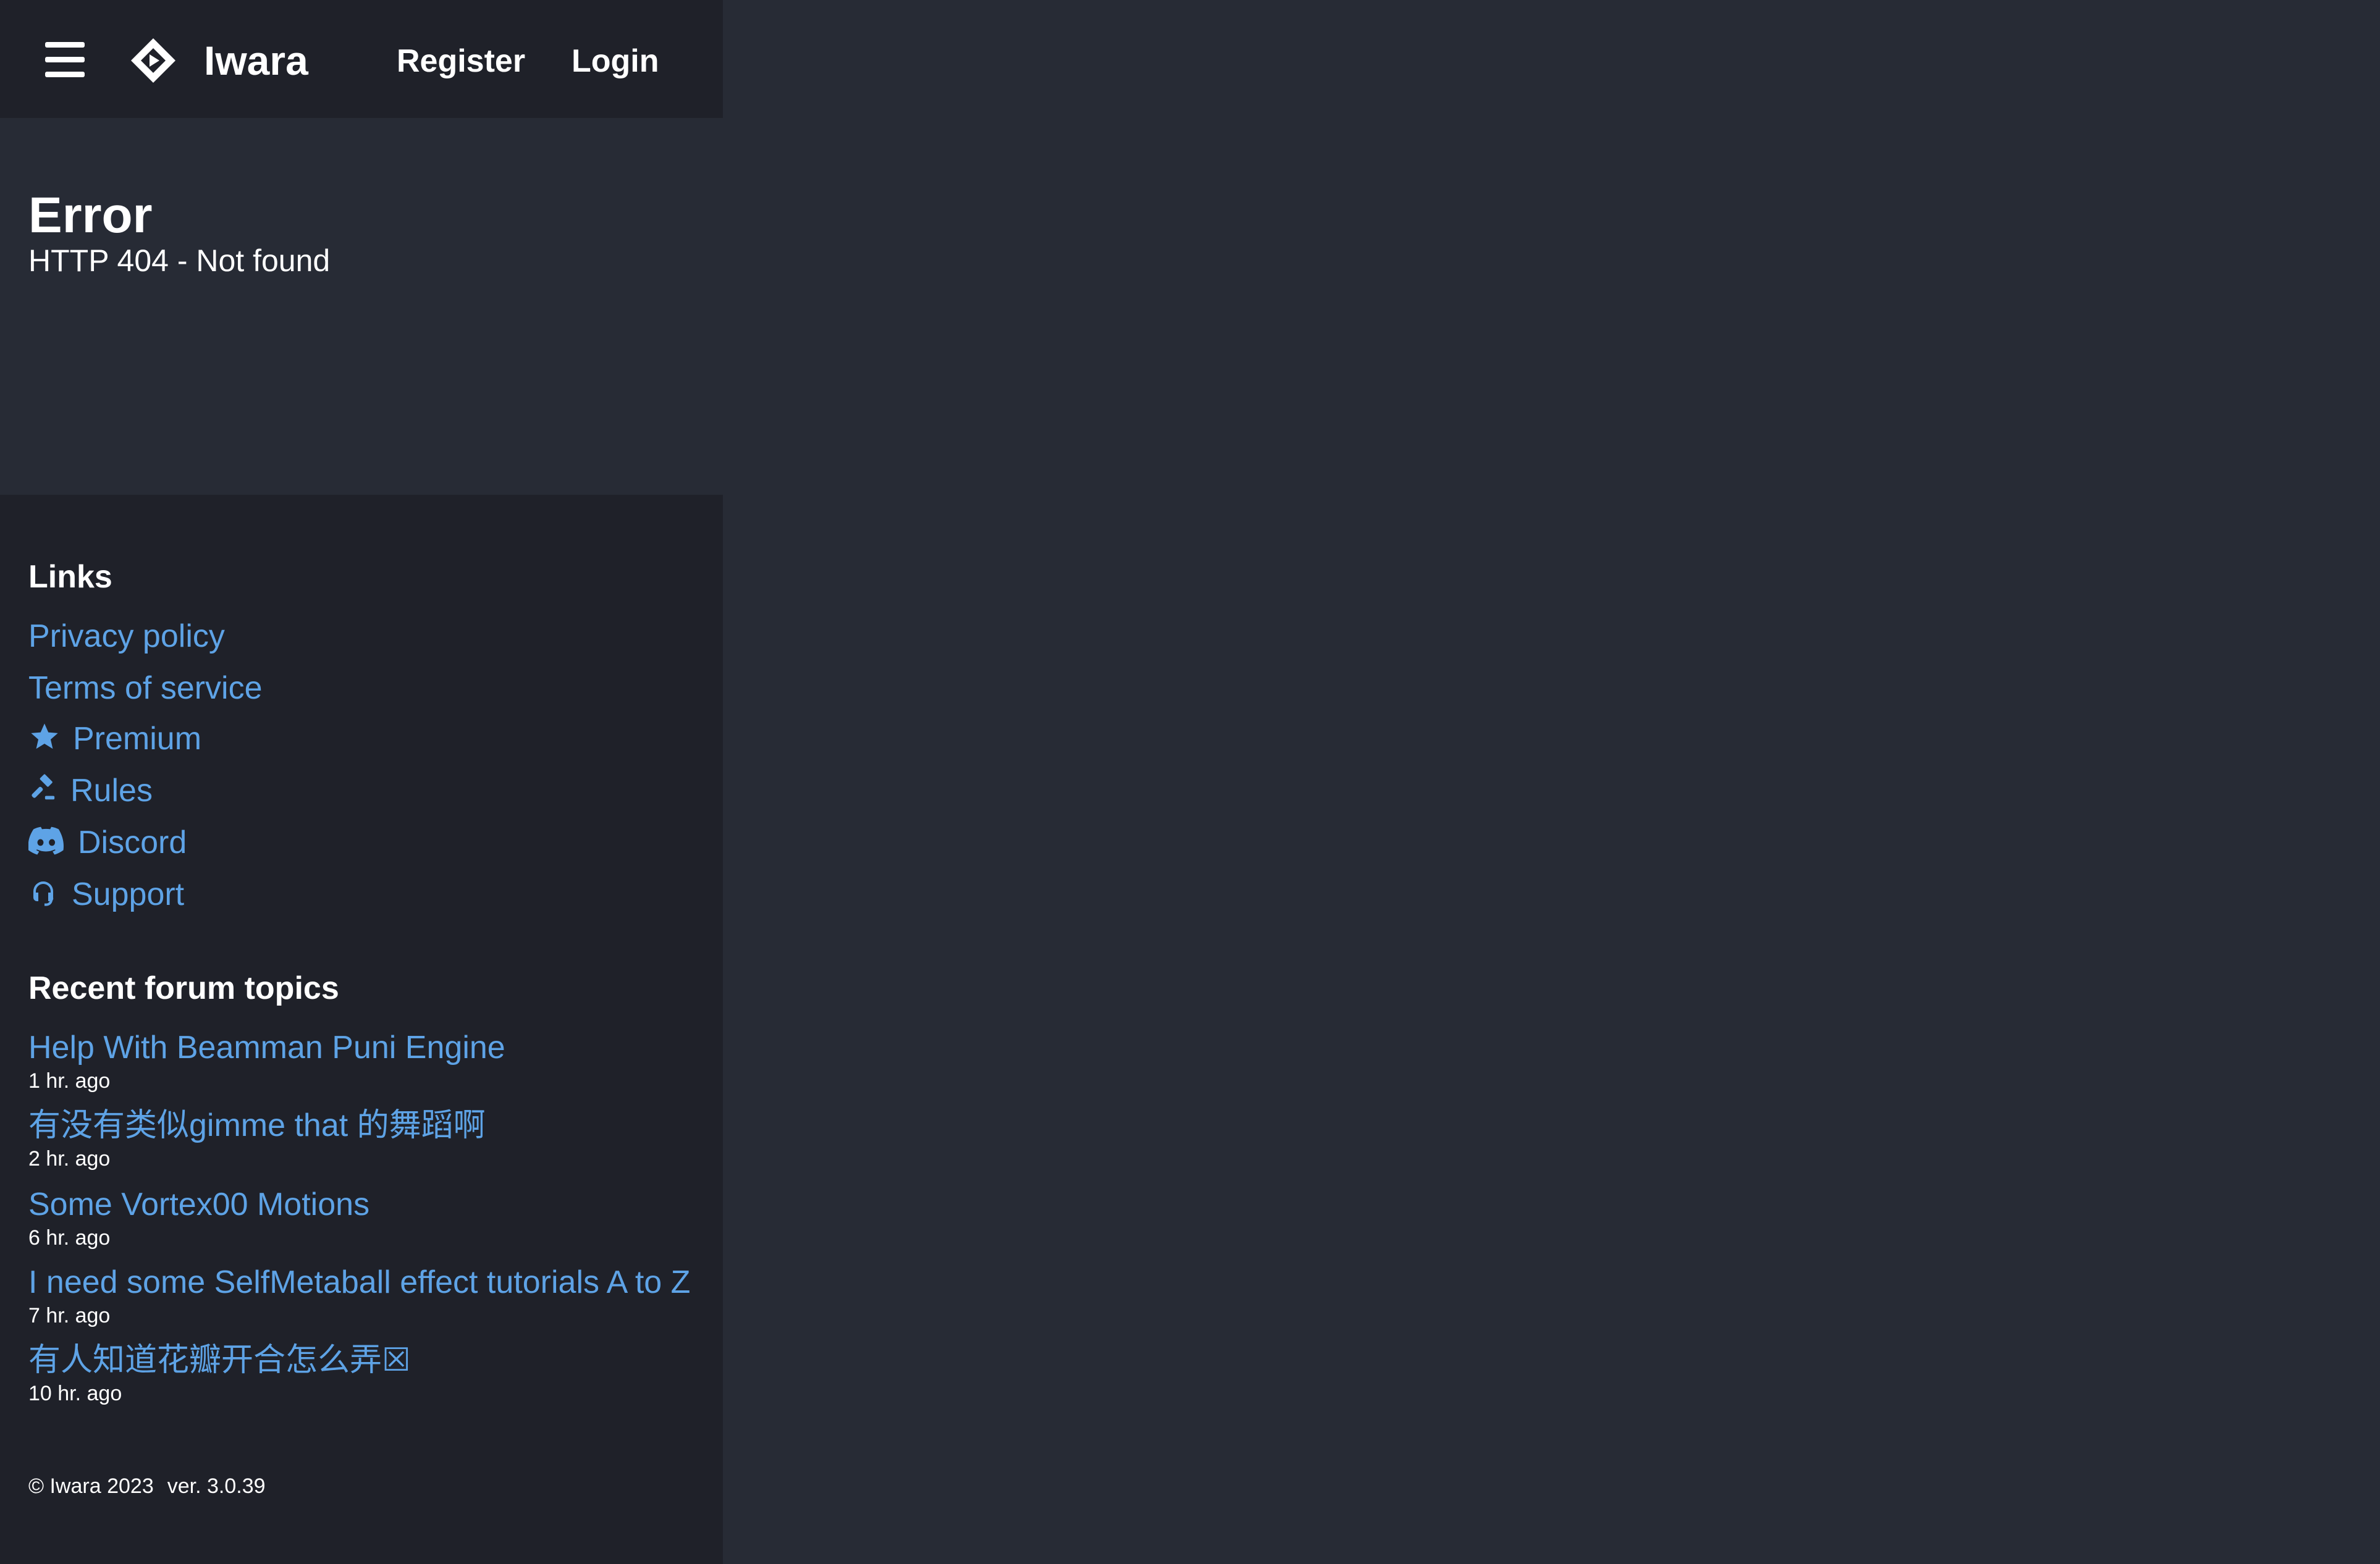 Image resolution: width=2380 pixels, height=1564 pixels. I want to click on recent-topics-heading: Recent forum topics, so click(184, 988).